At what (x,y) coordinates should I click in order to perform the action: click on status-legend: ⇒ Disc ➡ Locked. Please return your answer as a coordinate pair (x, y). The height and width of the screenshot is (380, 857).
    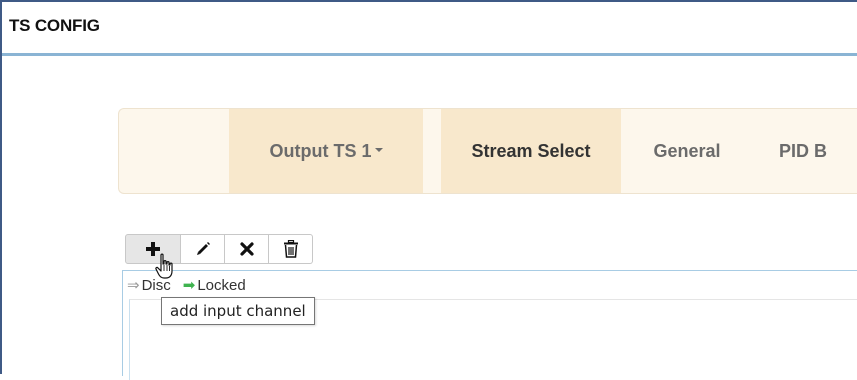
    Looking at the image, I should click on (186, 285).